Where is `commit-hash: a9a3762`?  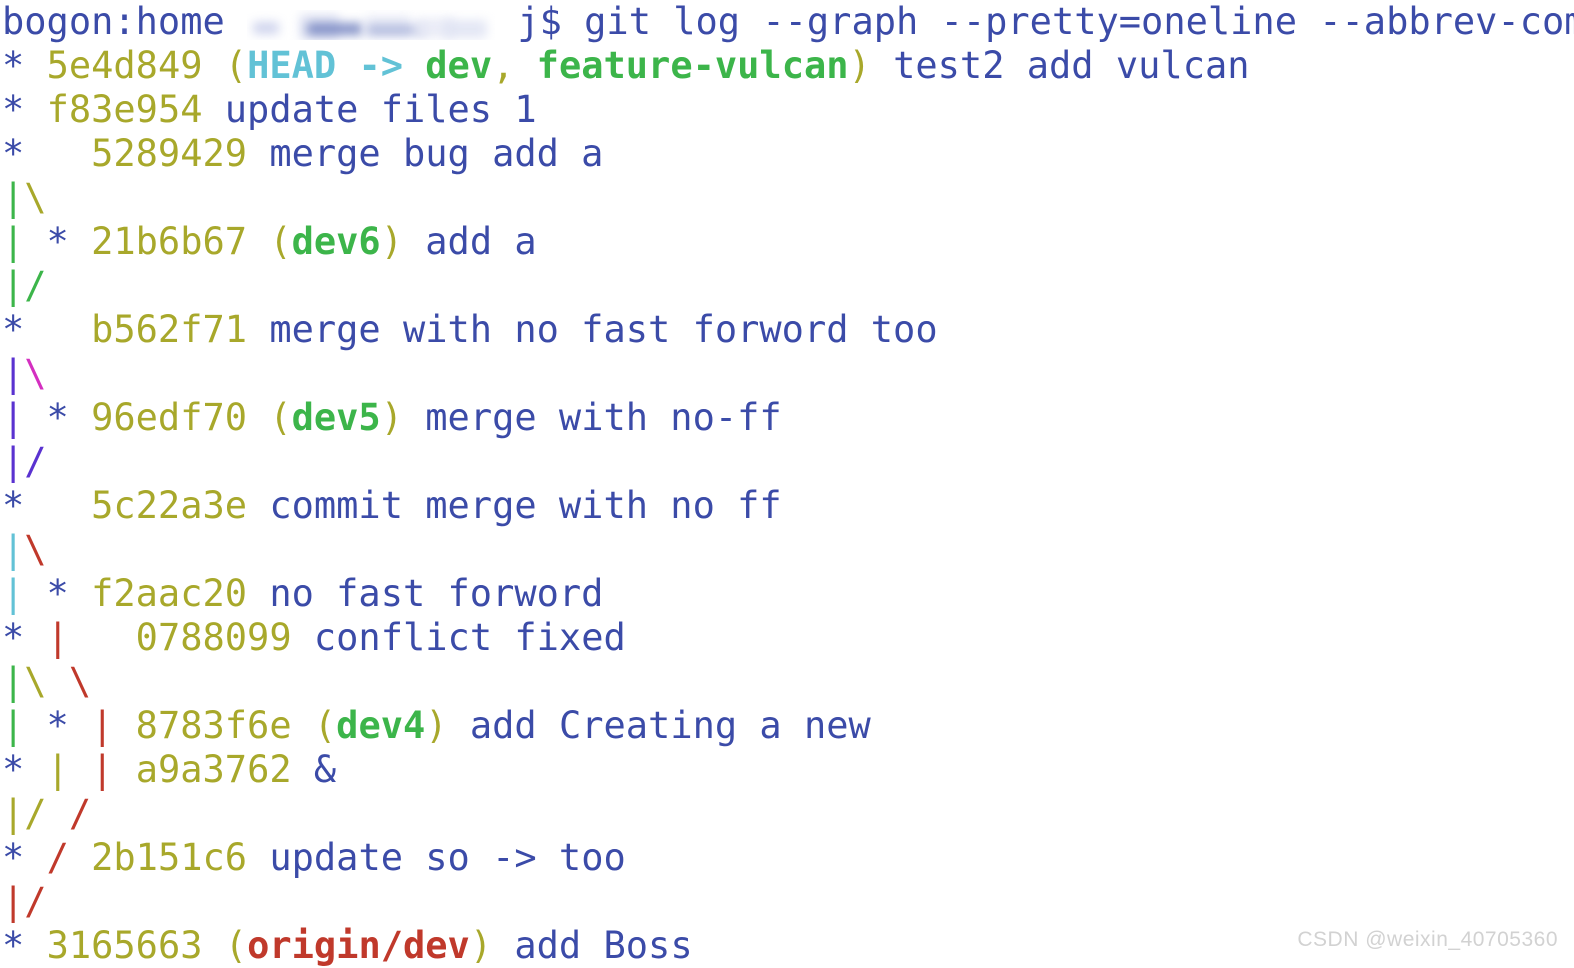 commit-hash: a9a3762 is located at coordinates (213, 769).